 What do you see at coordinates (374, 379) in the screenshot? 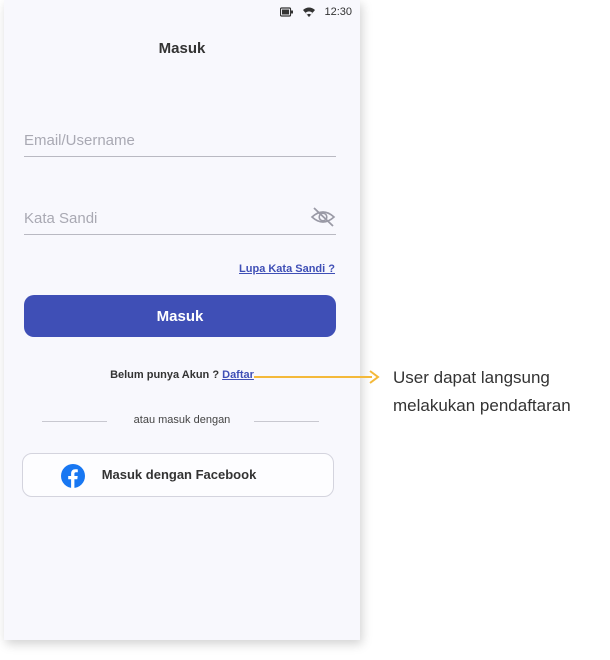
I see `arrow-right-icon` at bounding box center [374, 379].